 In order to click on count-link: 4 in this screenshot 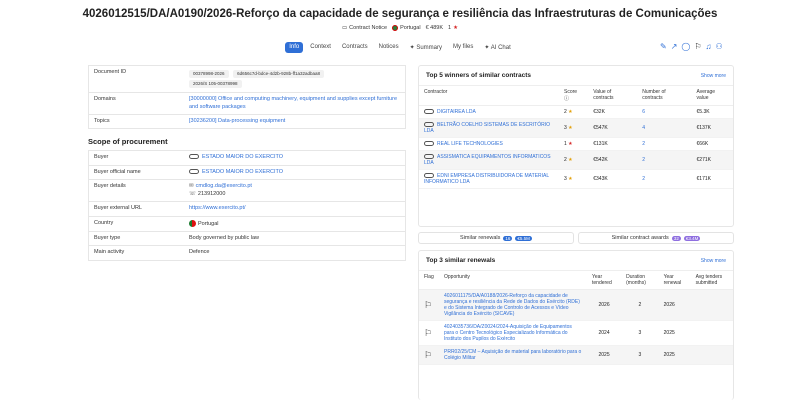, I will do `click(643, 128)`.